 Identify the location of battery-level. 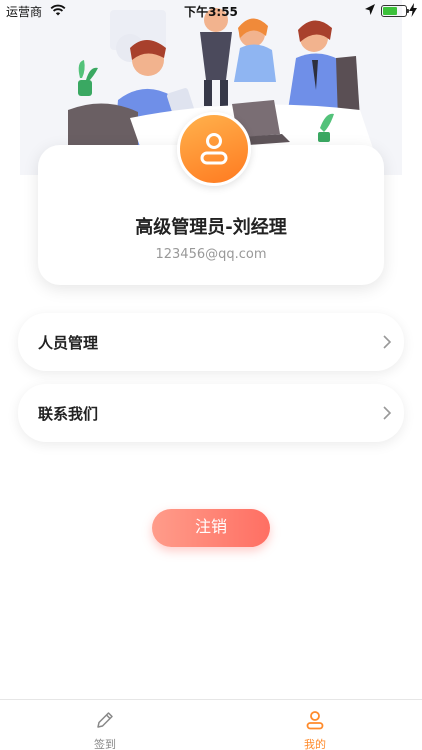
(390, 11).